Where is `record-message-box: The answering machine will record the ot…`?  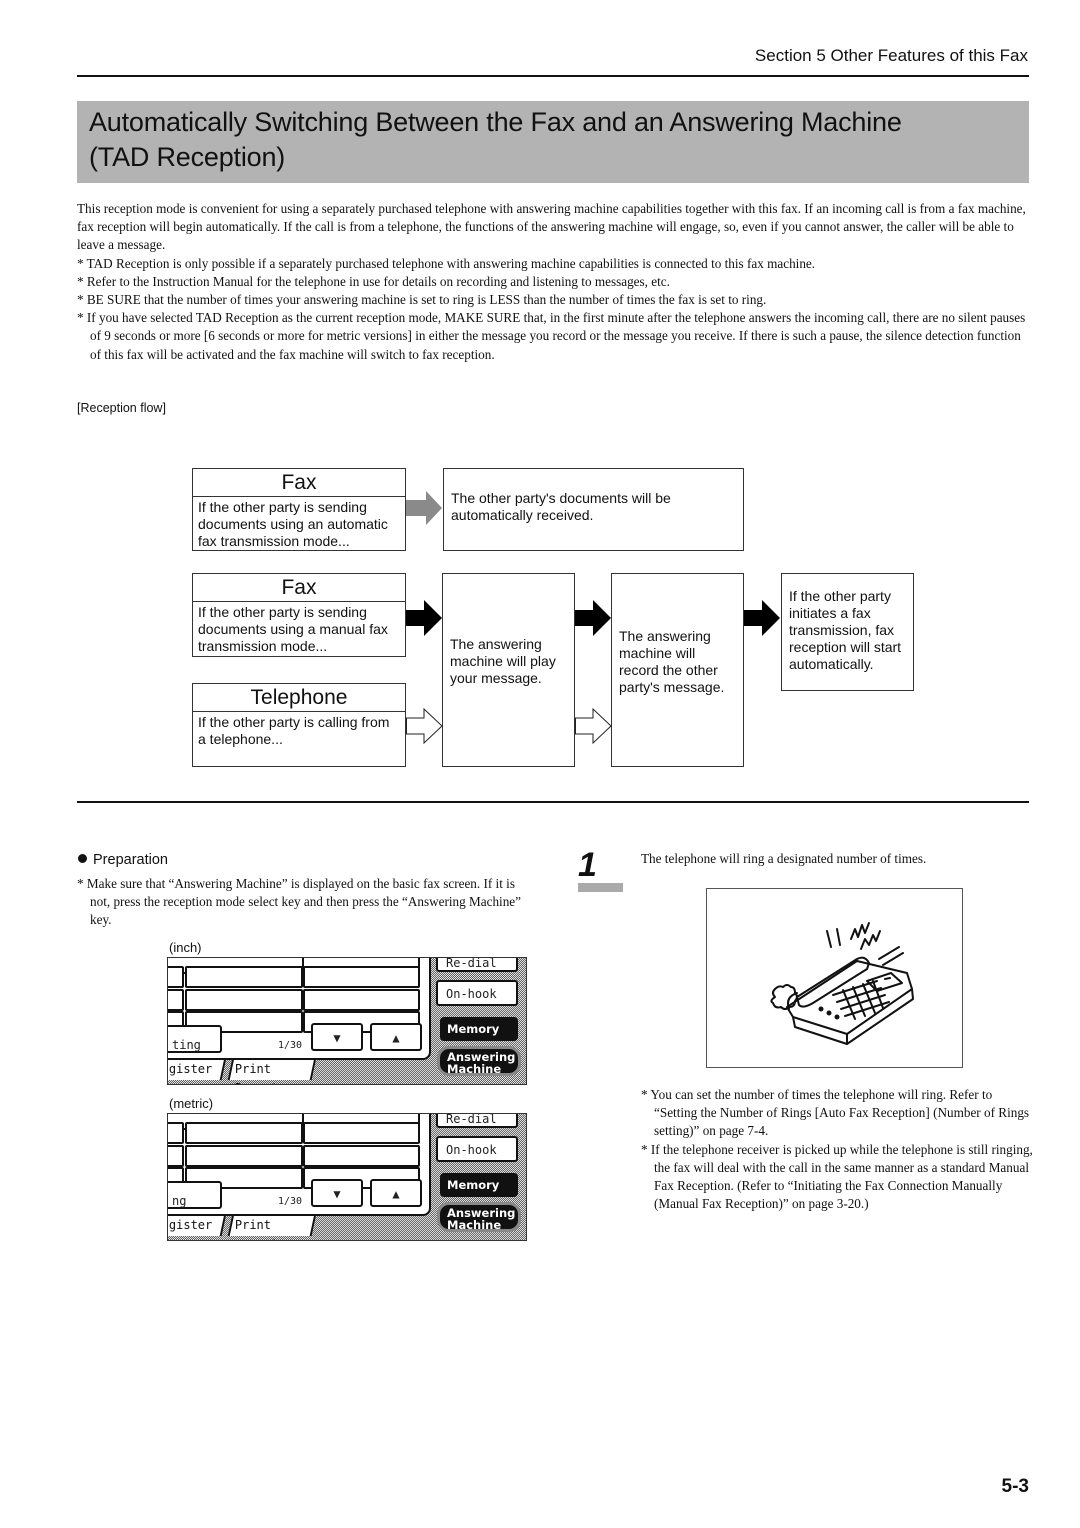
record-message-box: The answering machine will record the ot… is located at coordinates (677, 670).